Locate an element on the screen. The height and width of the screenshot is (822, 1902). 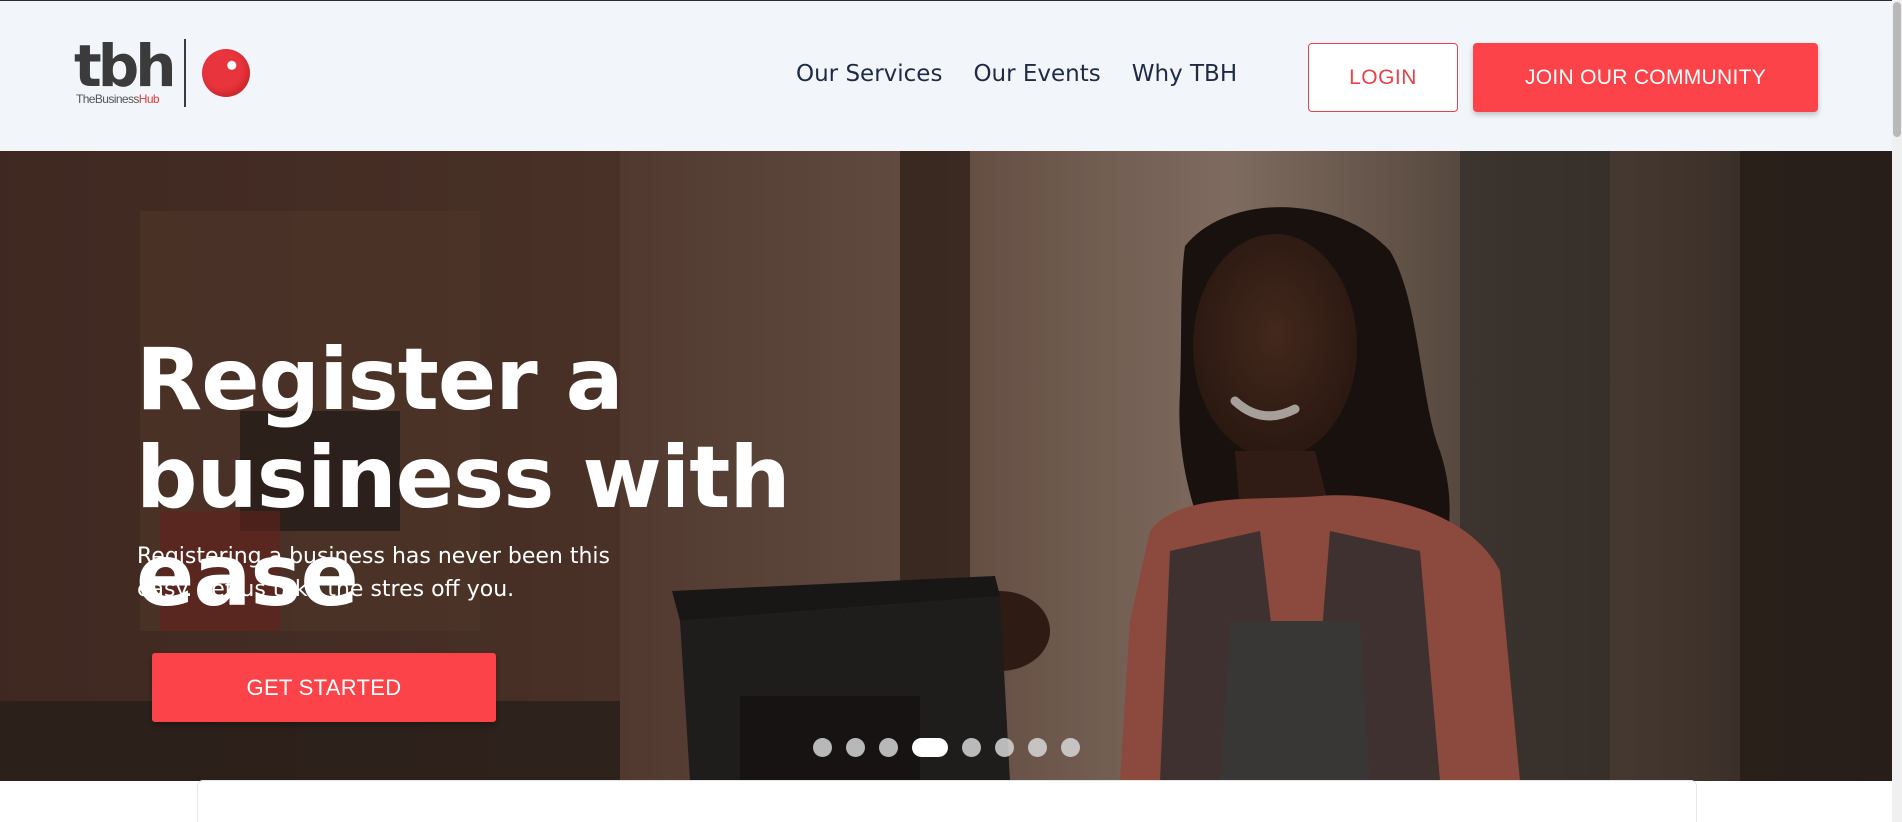
logo-subtitle: TheBusinessHub is located at coordinates (118, 99).